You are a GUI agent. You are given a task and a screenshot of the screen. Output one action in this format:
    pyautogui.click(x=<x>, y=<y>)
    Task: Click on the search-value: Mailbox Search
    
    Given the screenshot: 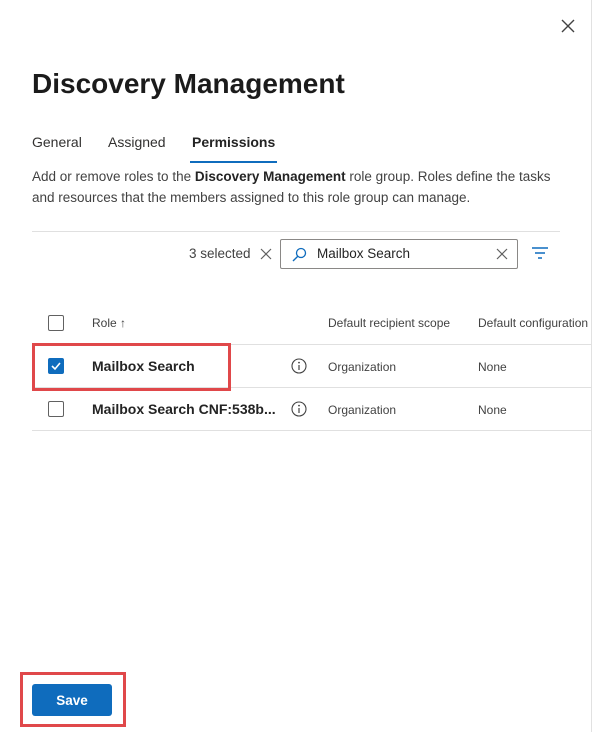 What is the action you would take?
    pyautogui.click(x=364, y=253)
    